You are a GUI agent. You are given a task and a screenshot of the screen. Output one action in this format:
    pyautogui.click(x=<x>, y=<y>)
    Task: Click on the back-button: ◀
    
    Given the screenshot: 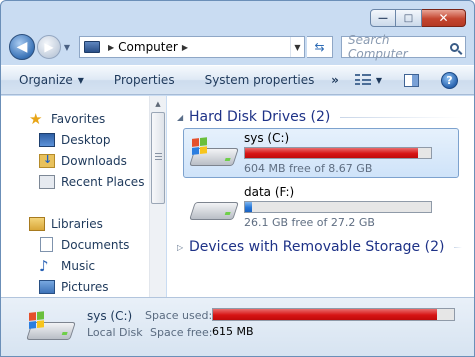 What is the action you would take?
    pyautogui.click(x=22, y=47)
    